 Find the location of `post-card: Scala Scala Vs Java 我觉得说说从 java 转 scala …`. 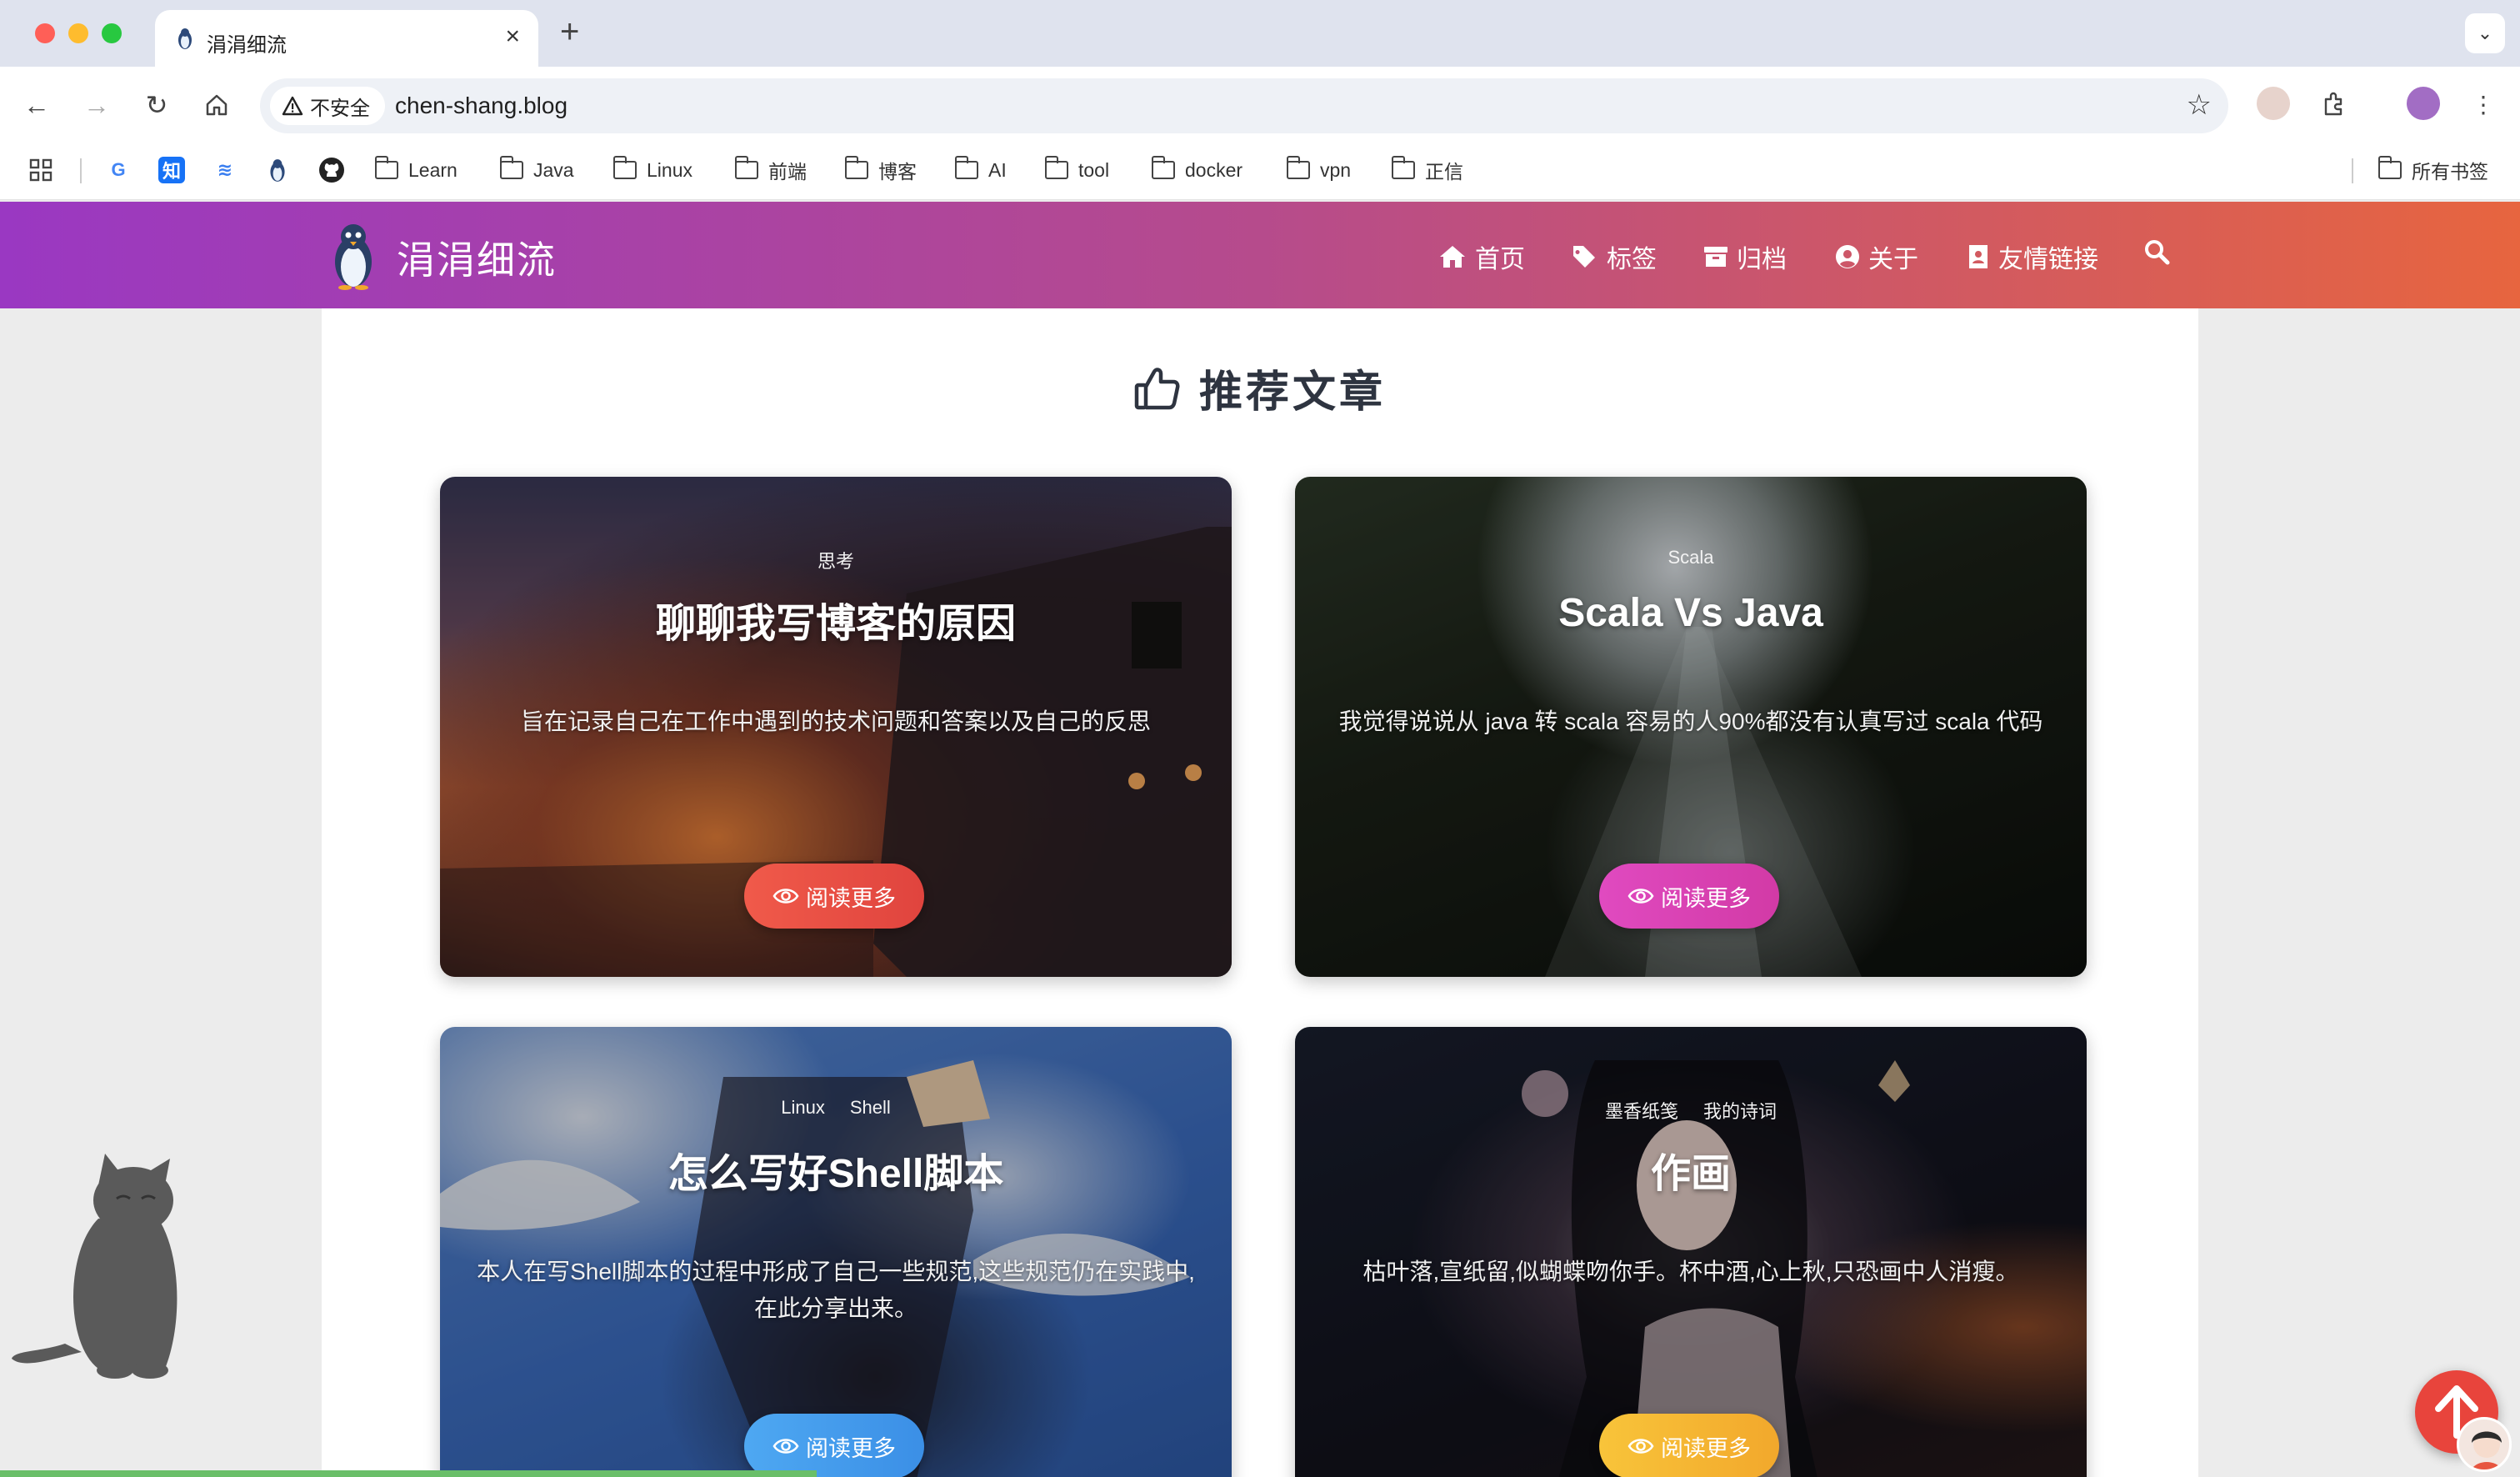

post-card: Scala Scala Vs Java 我觉得说说从 java 转 scala … is located at coordinates (1691, 727).